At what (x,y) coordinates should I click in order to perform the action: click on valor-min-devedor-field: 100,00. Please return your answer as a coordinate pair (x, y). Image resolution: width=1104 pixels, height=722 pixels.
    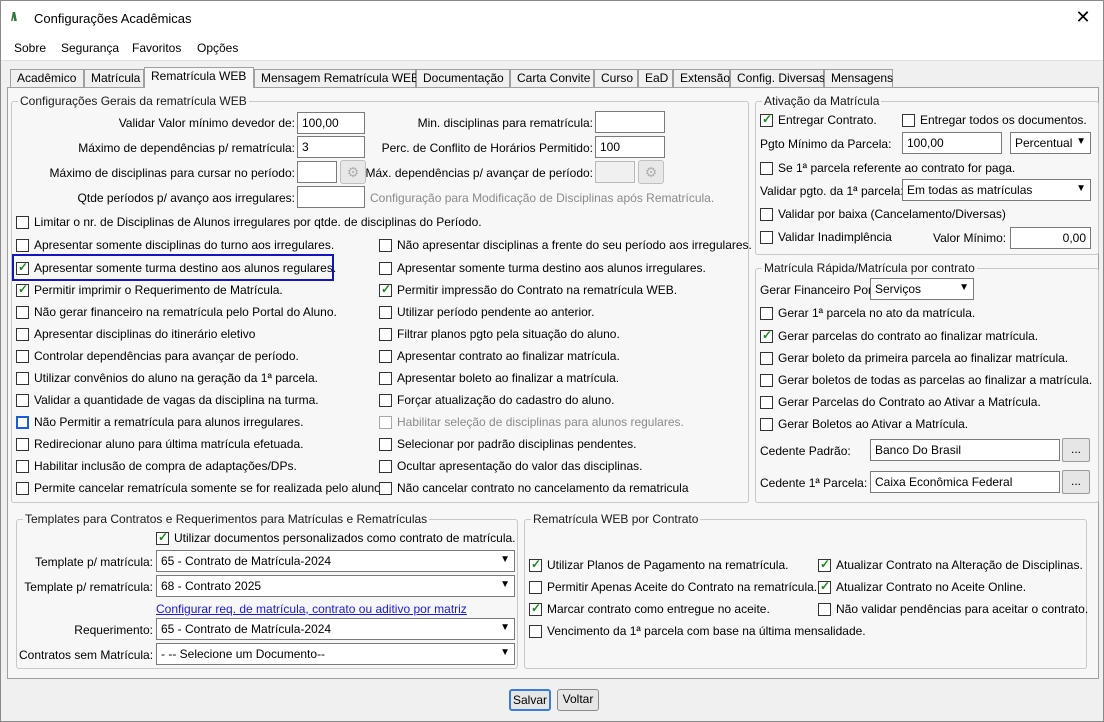
    Looking at the image, I should click on (331, 123).